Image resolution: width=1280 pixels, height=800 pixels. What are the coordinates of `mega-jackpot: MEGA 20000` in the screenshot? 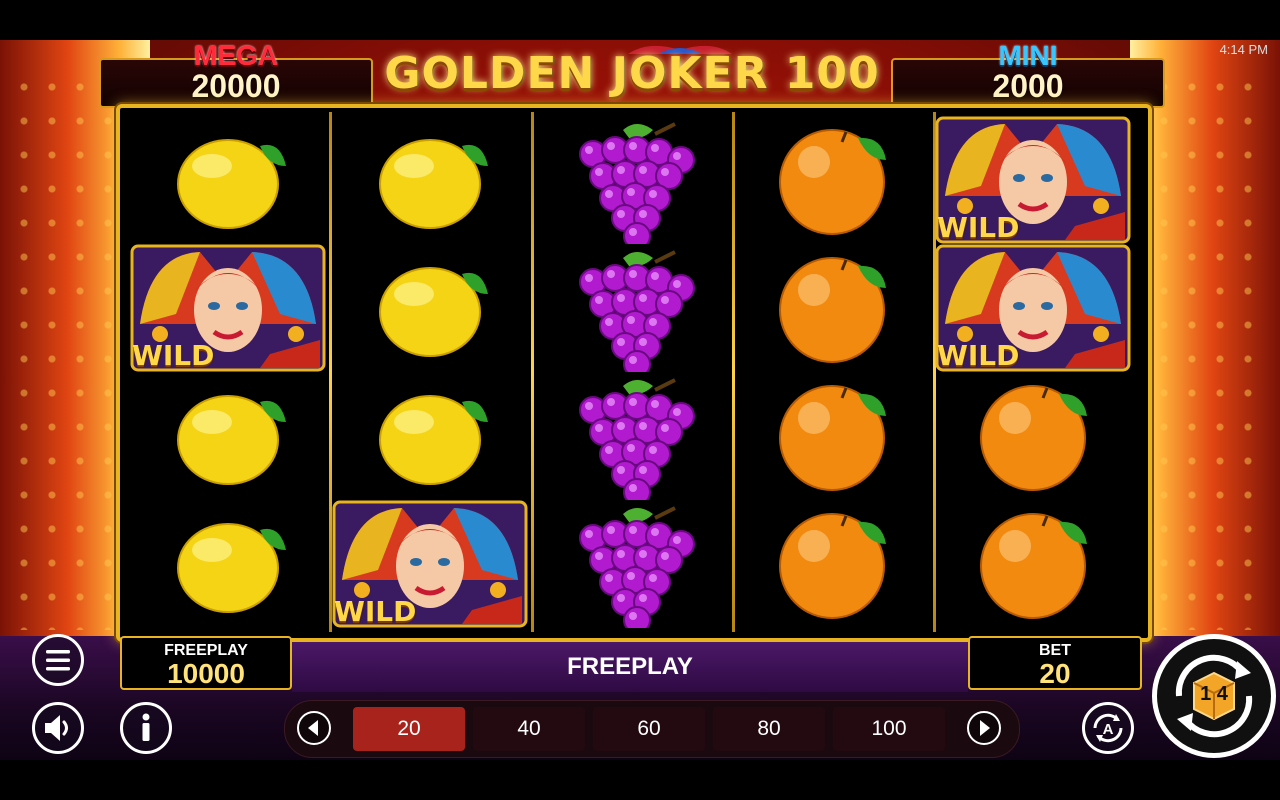 It's located at (236, 74).